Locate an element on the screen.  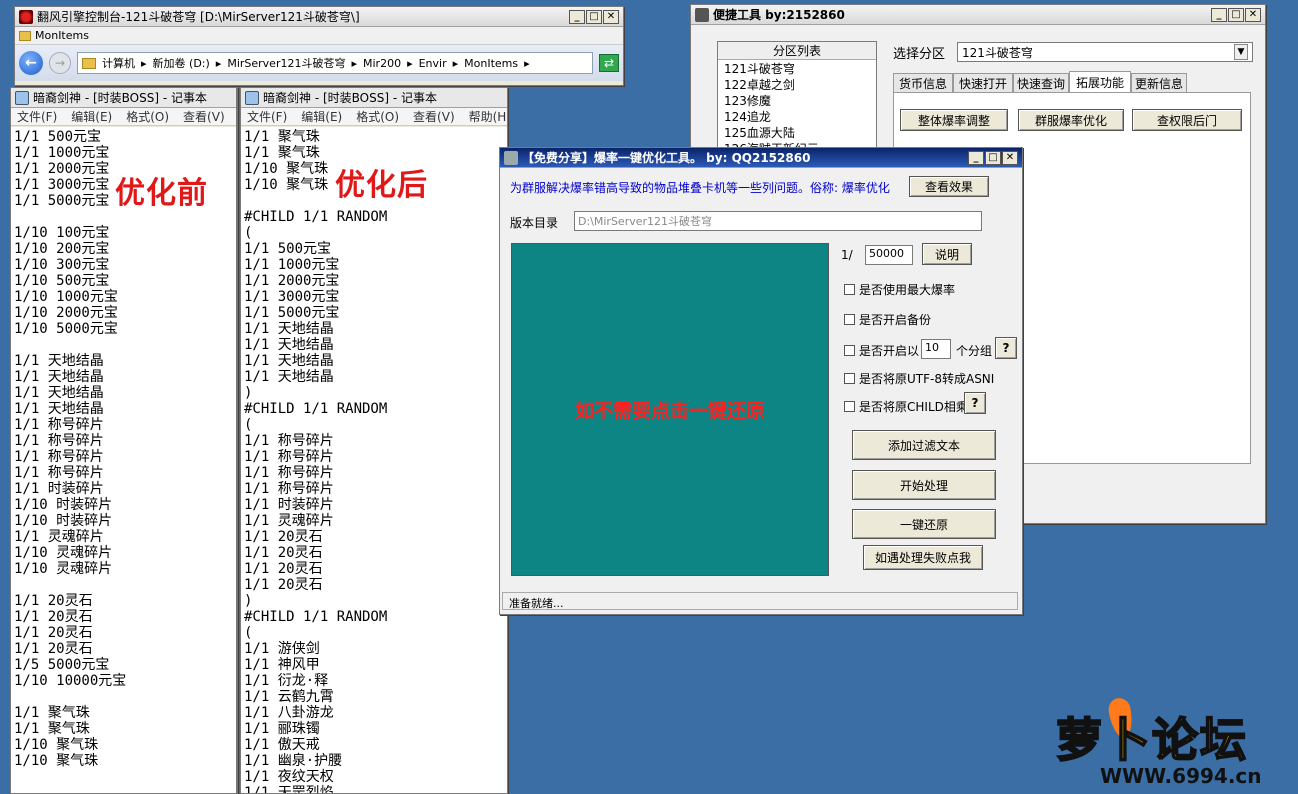
text-line: 1/1 傲天戒 is located at coordinates (282, 745).